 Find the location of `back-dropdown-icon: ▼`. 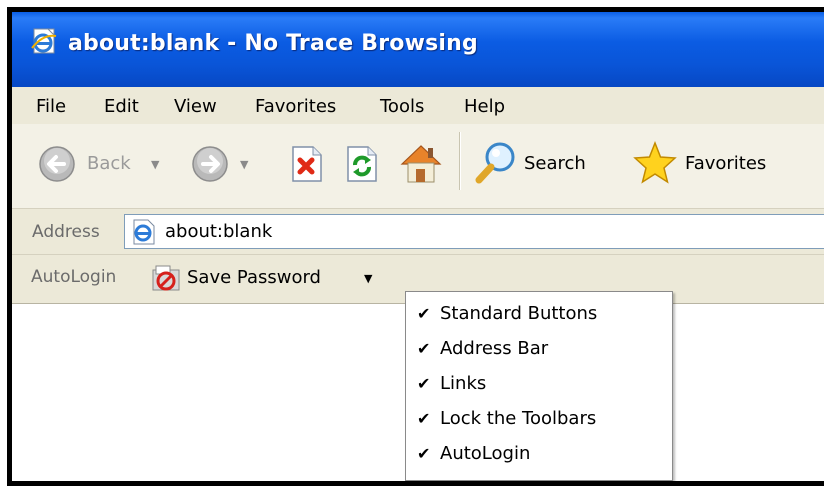

back-dropdown-icon: ▼ is located at coordinates (155, 164).